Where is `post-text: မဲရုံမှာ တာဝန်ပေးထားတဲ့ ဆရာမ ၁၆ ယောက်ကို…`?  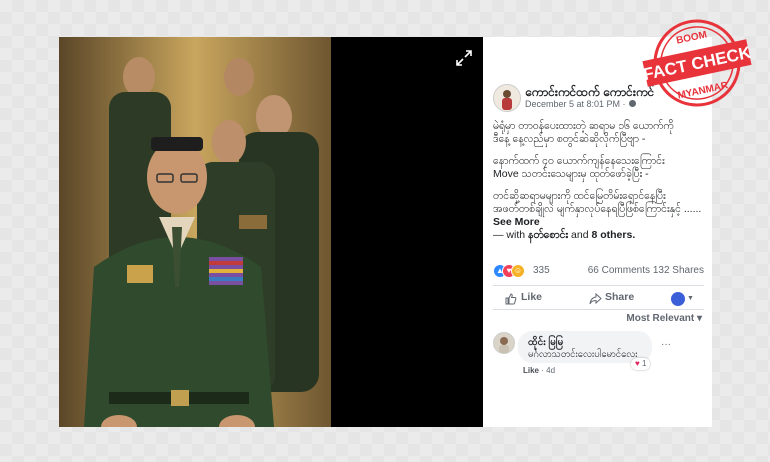
post-text: မဲရုံမှာ တာဝန်ပေးထားတဲ့ ဆရာမ ၁၆ ယောက်ကို… is located at coordinates (599, 179).